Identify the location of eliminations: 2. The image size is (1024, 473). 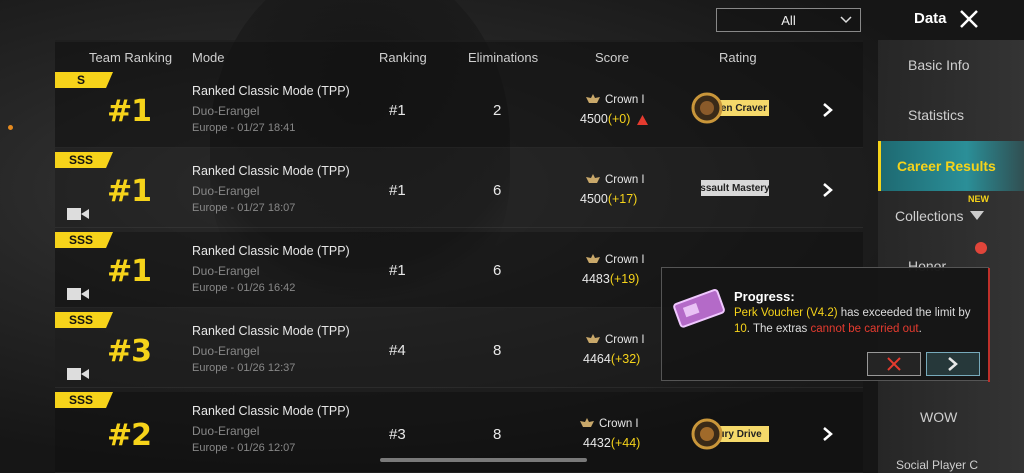
(497, 110).